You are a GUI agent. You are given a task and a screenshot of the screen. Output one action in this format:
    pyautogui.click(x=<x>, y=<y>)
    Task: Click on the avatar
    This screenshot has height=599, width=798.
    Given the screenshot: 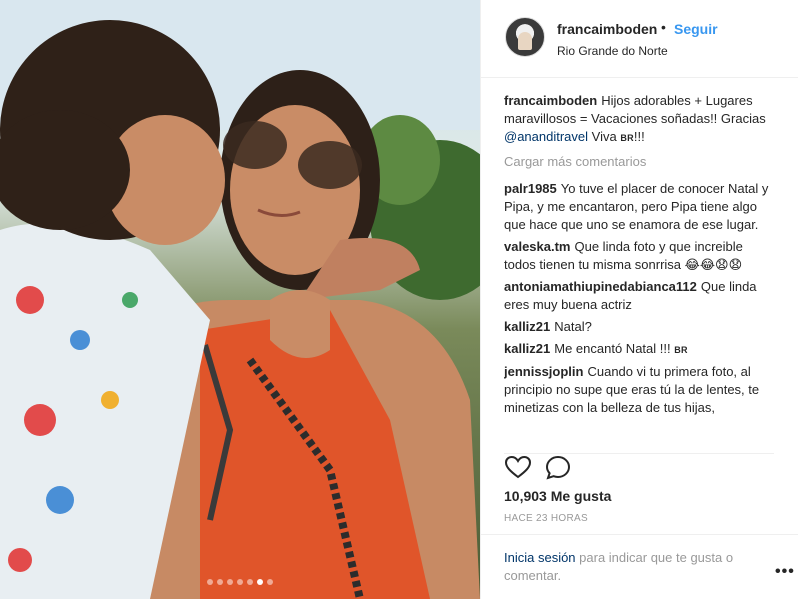 What is the action you would take?
    pyautogui.click(x=525, y=37)
    